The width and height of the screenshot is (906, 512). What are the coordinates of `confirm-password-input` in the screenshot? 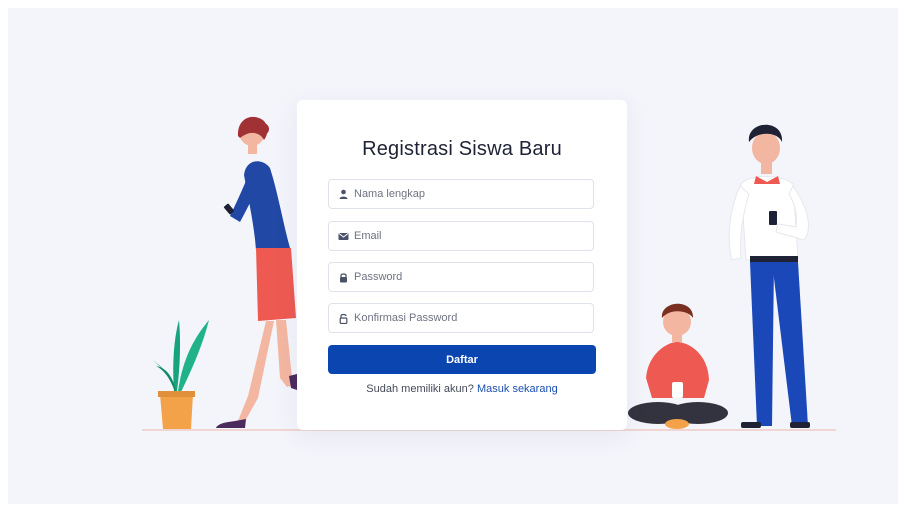 It's located at (471, 318).